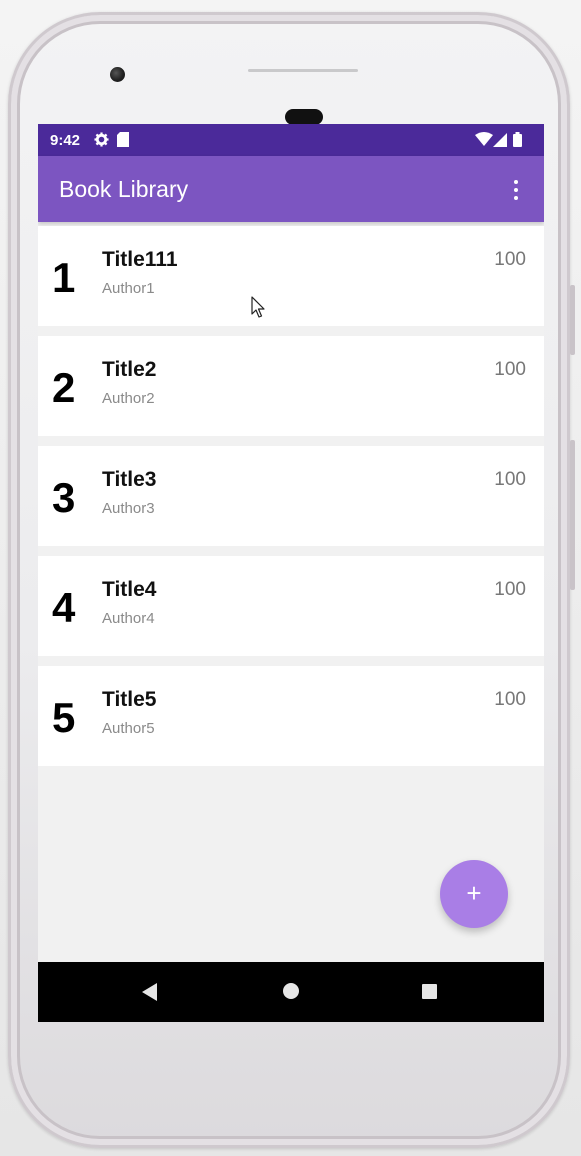 The image size is (581, 1156). Describe the element at coordinates (128, 508) in the screenshot. I see `book-author: Author3` at that location.